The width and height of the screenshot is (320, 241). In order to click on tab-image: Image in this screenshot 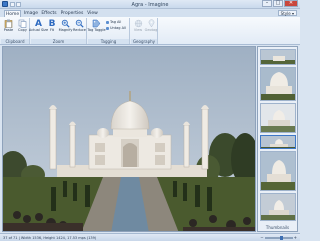, I will do `click(31, 13)`.